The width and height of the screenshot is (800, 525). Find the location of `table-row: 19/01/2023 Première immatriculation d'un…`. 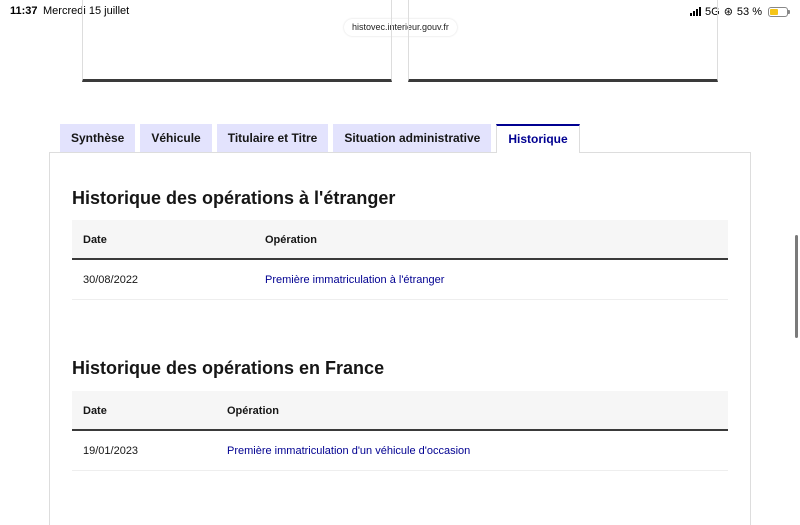

table-row: 19/01/2023 Première immatriculation d'un… is located at coordinates (400, 451).